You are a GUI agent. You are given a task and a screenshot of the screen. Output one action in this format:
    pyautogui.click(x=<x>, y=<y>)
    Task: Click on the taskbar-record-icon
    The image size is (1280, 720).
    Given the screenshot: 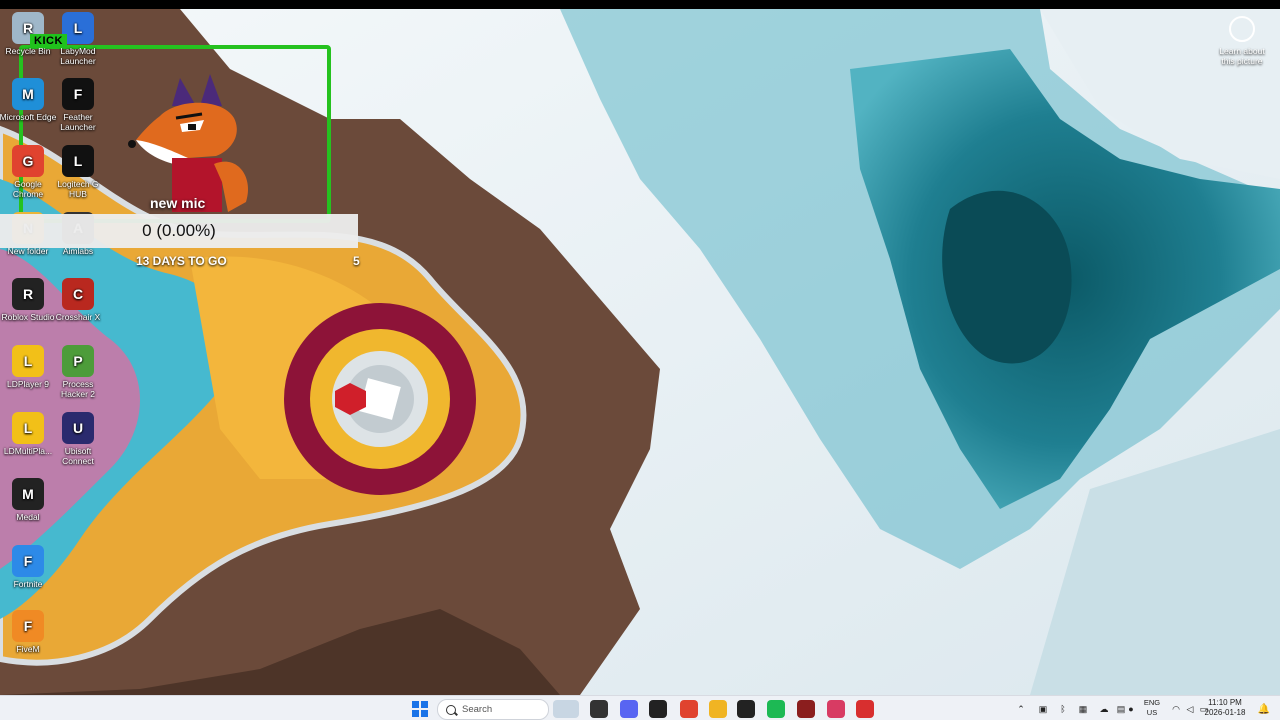 What is the action you would take?
    pyautogui.click(x=865, y=709)
    